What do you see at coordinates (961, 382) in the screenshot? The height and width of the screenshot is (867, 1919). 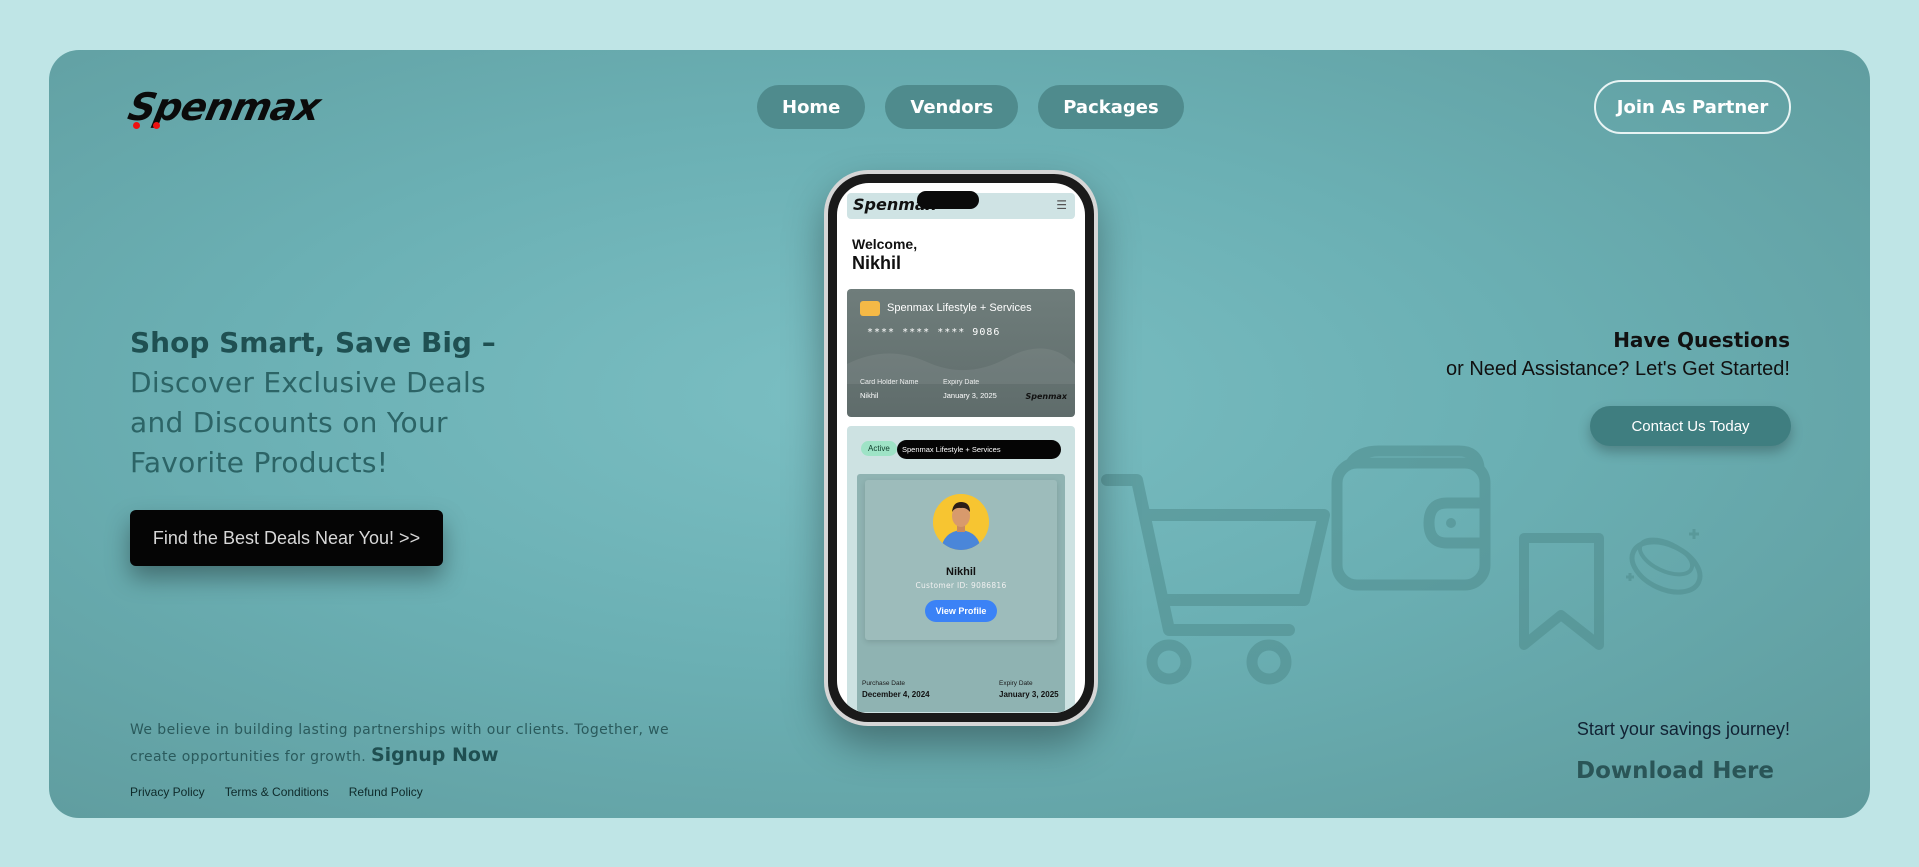 I see `card-expiry-label: Expiry Date` at bounding box center [961, 382].